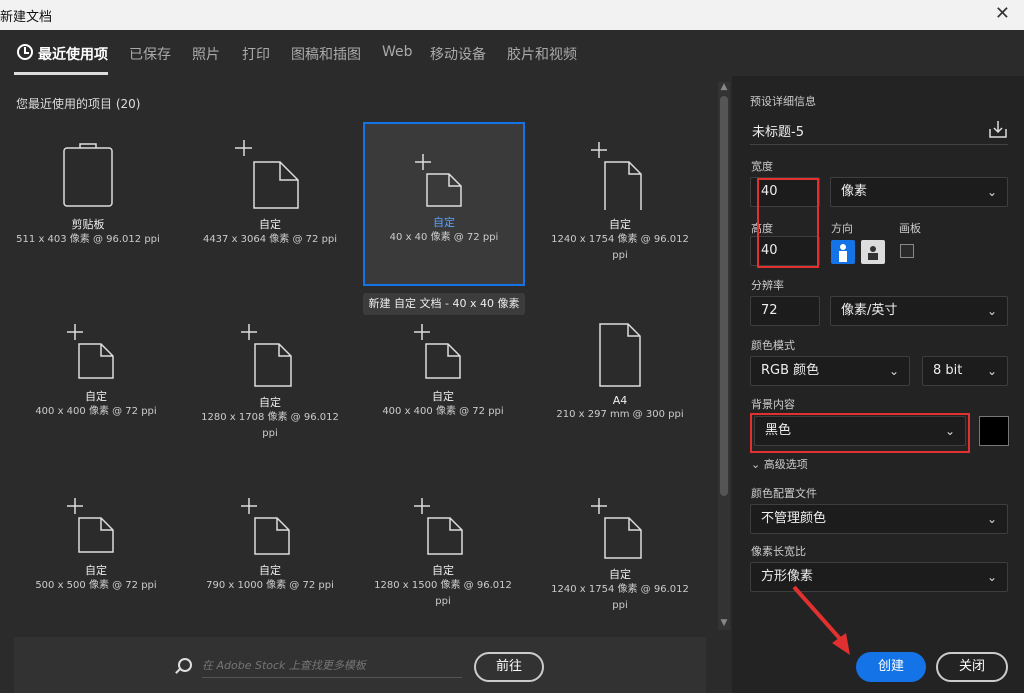 This screenshot has height=693, width=1024. I want to click on card-dims: 210 x 297 mm @ 300 ppi, so click(620, 414).